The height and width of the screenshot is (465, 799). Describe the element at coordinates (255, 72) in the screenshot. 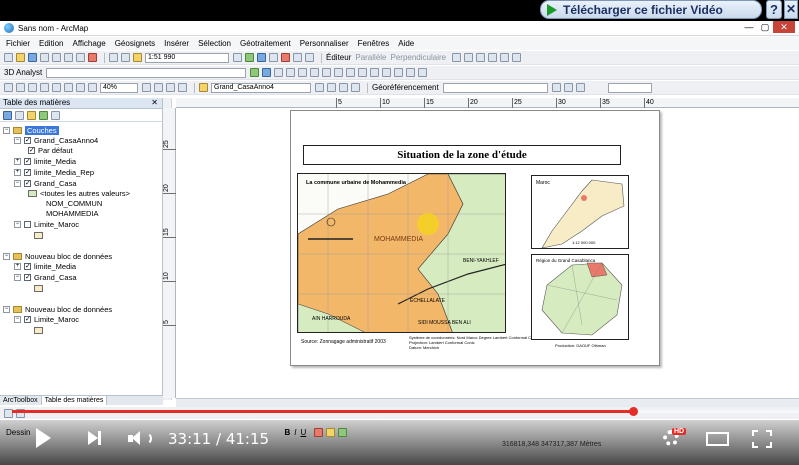

I see `globe-icon` at that location.